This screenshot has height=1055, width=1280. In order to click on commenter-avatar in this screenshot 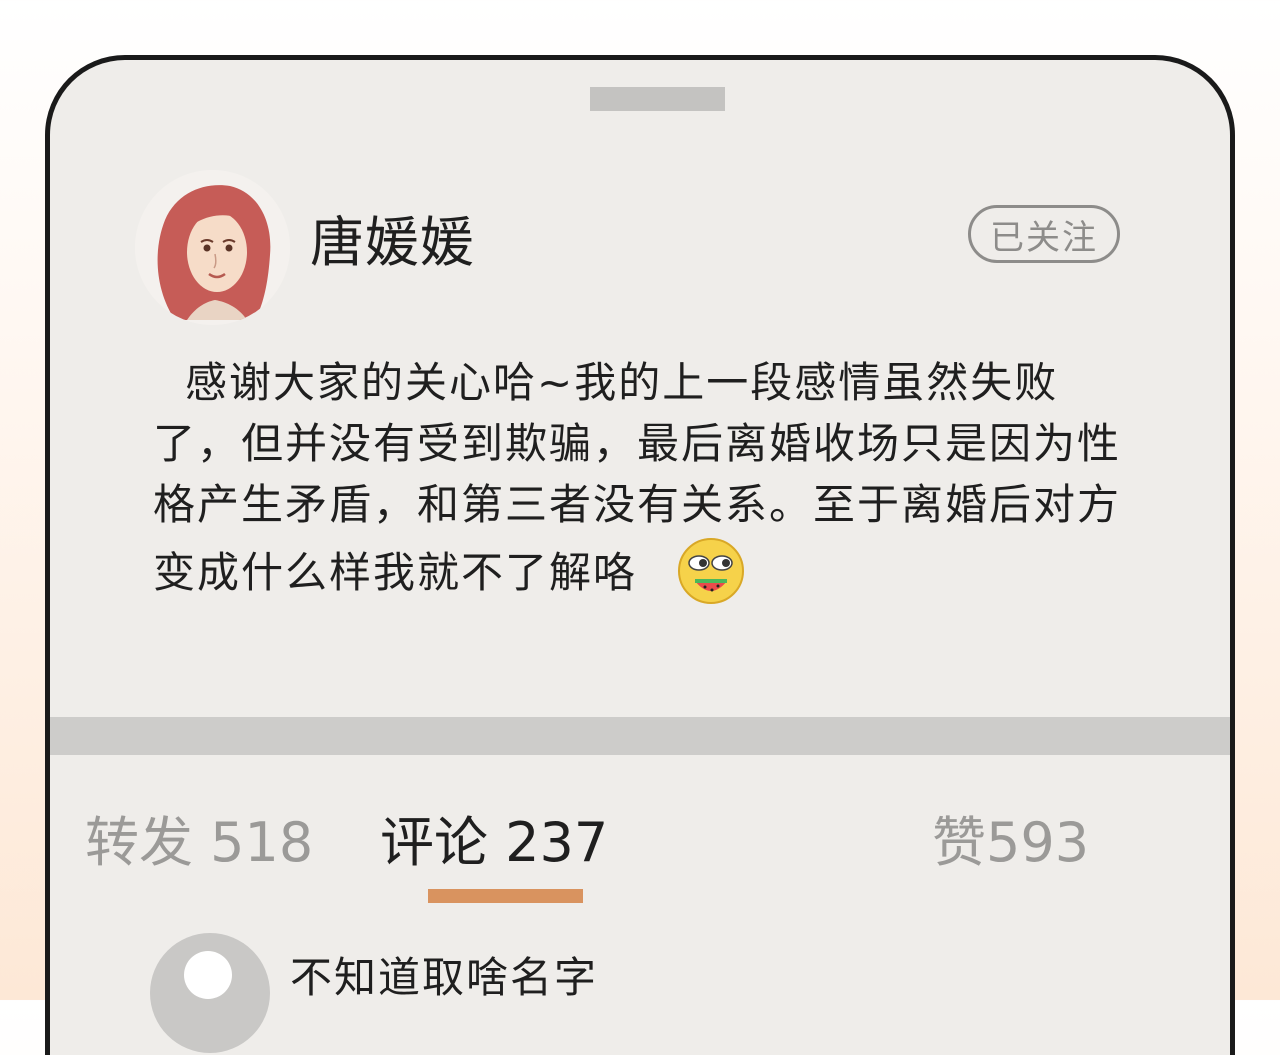, I will do `click(210, 993)`.